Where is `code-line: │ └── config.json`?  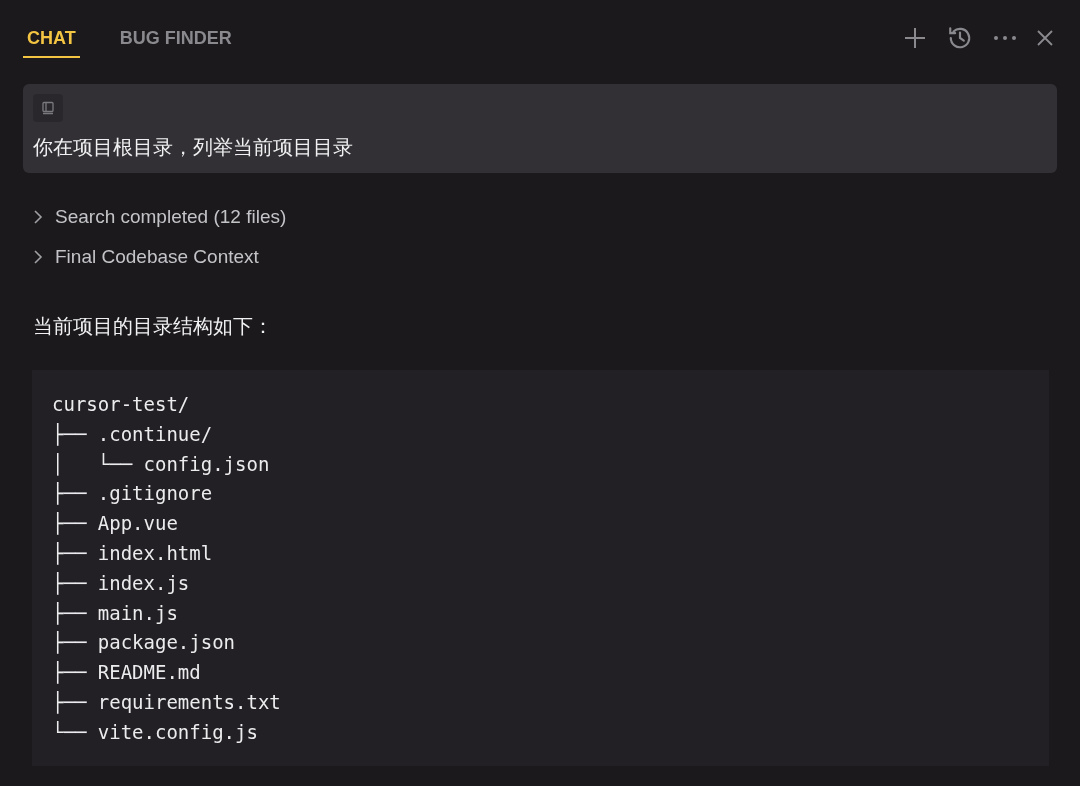 code-line: │ └── config.json is located at coordinates (161, 464).